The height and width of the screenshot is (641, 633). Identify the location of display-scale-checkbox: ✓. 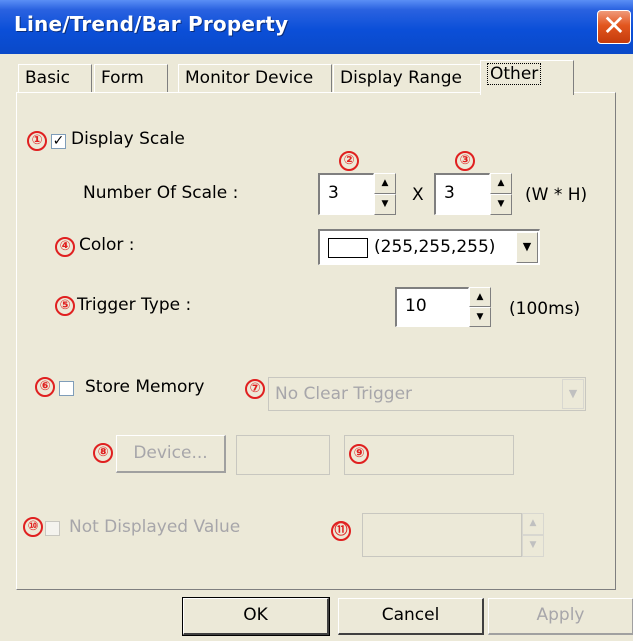
(58, 141).